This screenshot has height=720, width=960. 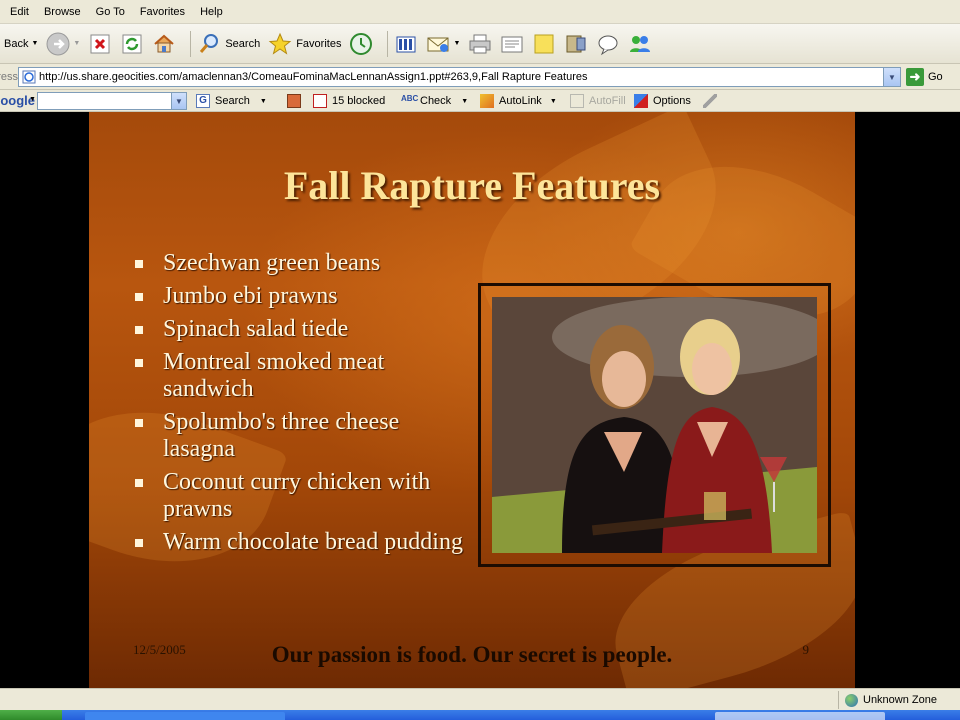 What do you see at coordinates (641, 101) in the screenshot?
I see `options-icon` at bounding box center [641, 101].